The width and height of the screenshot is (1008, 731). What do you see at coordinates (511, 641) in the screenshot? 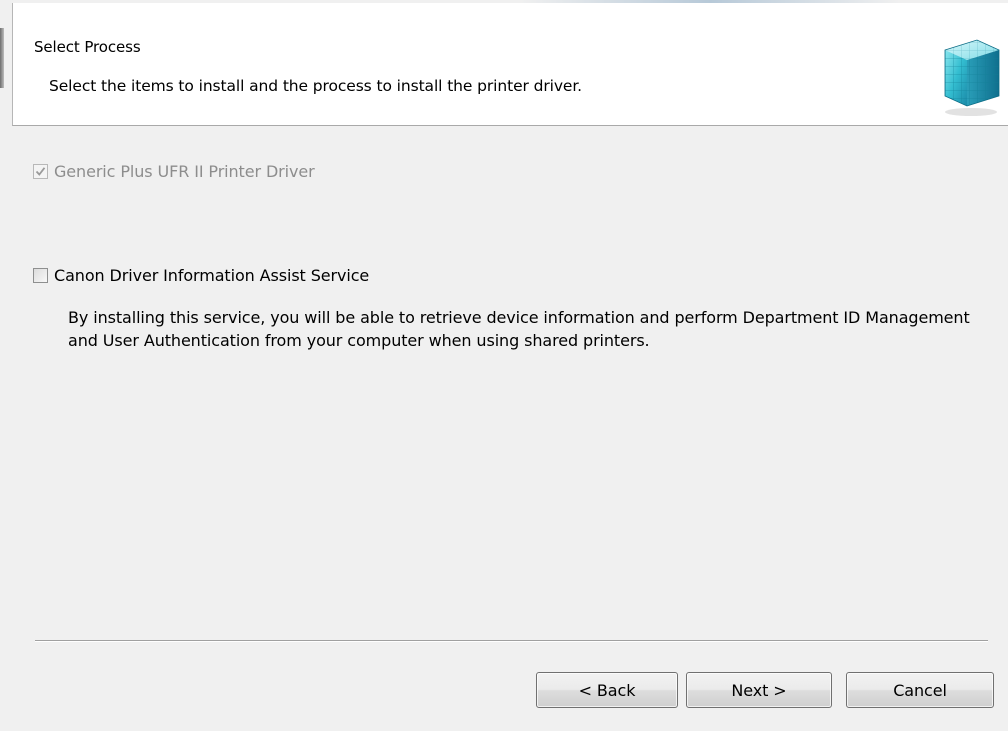
I see `footer-separator` at bounding box center [511, 641].